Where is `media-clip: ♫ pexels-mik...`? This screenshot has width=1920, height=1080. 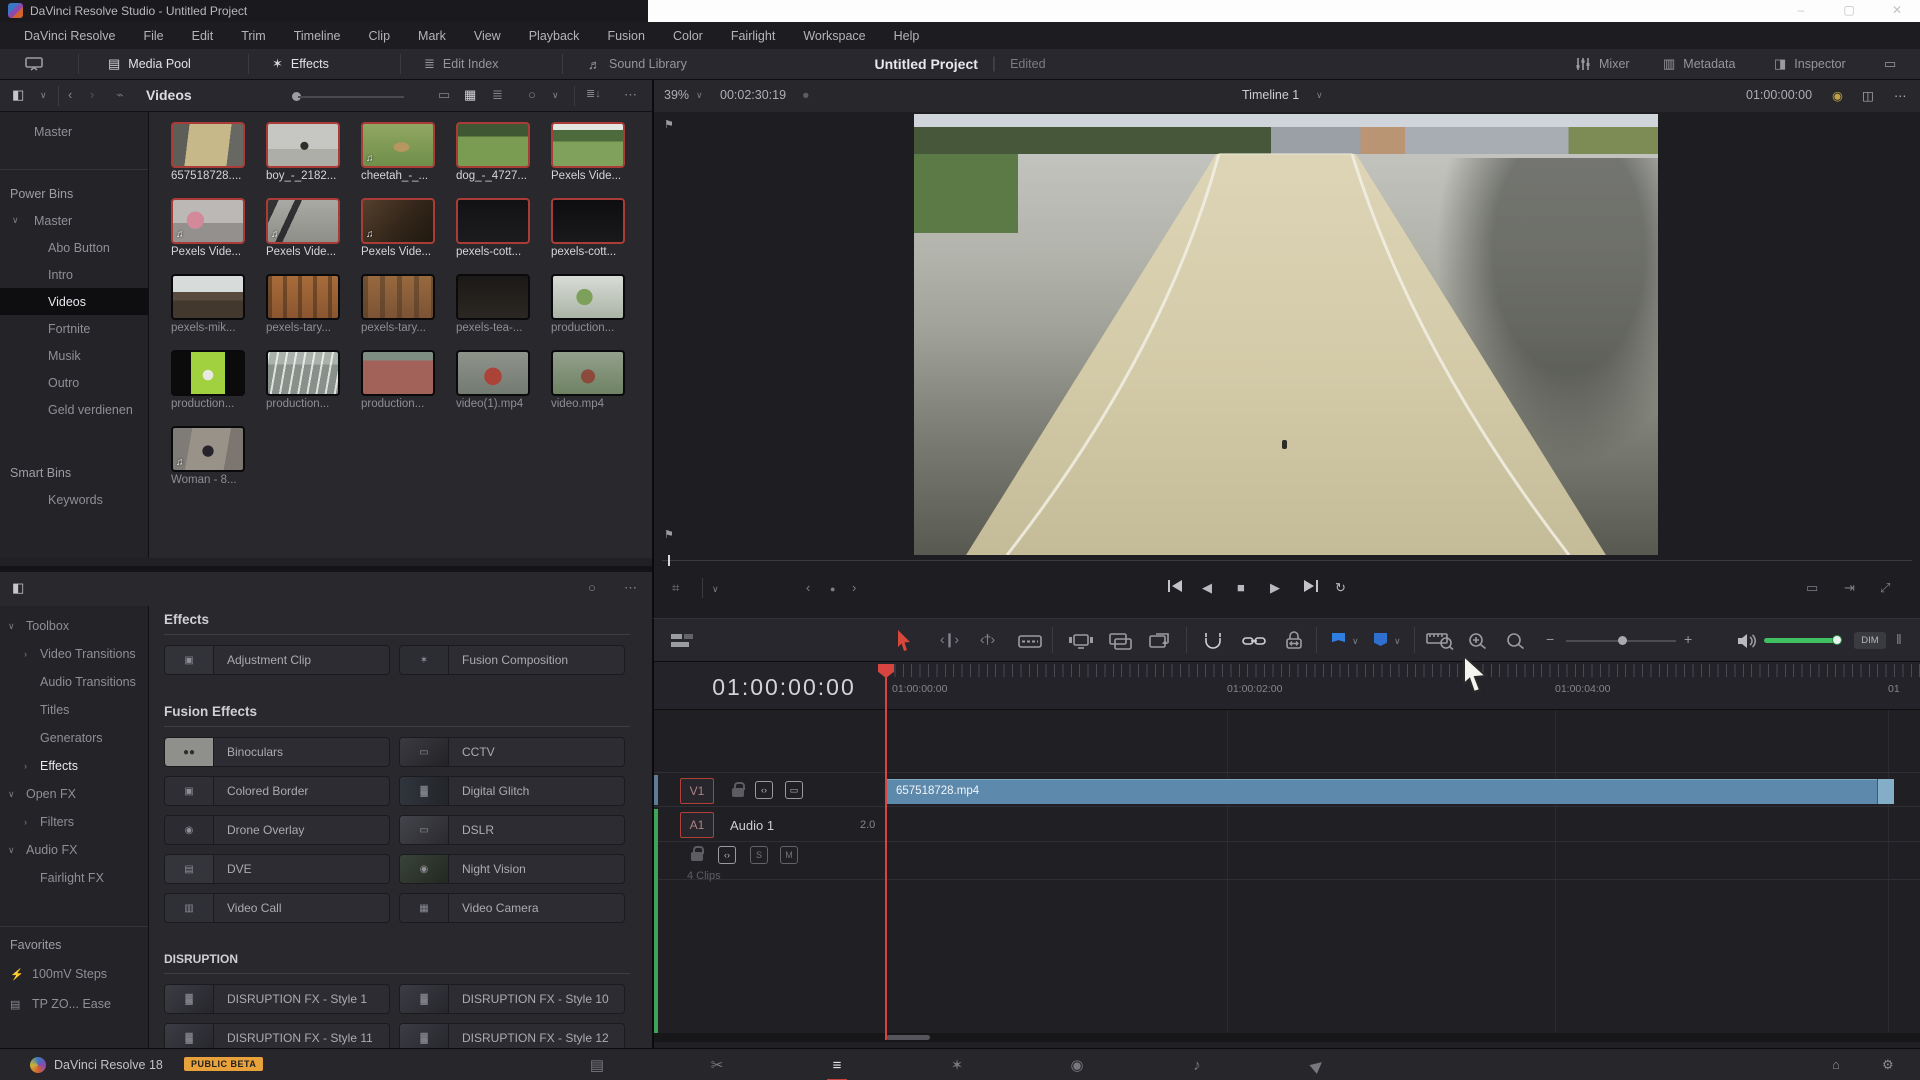
media-clip: ♫ pexels-mik... is located at coordinates (218, 310).